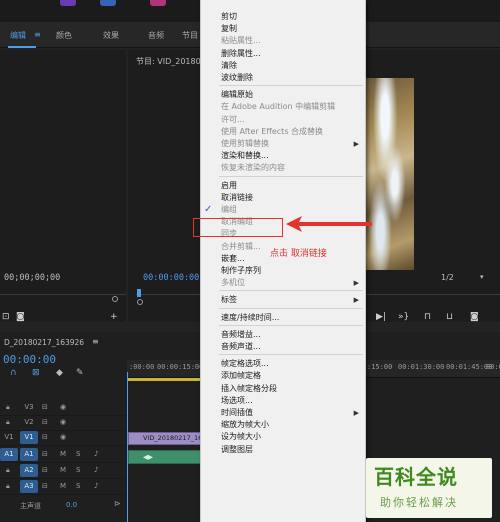  I want to click on timeline-timecode: 00:00:00, so click(29, 359).